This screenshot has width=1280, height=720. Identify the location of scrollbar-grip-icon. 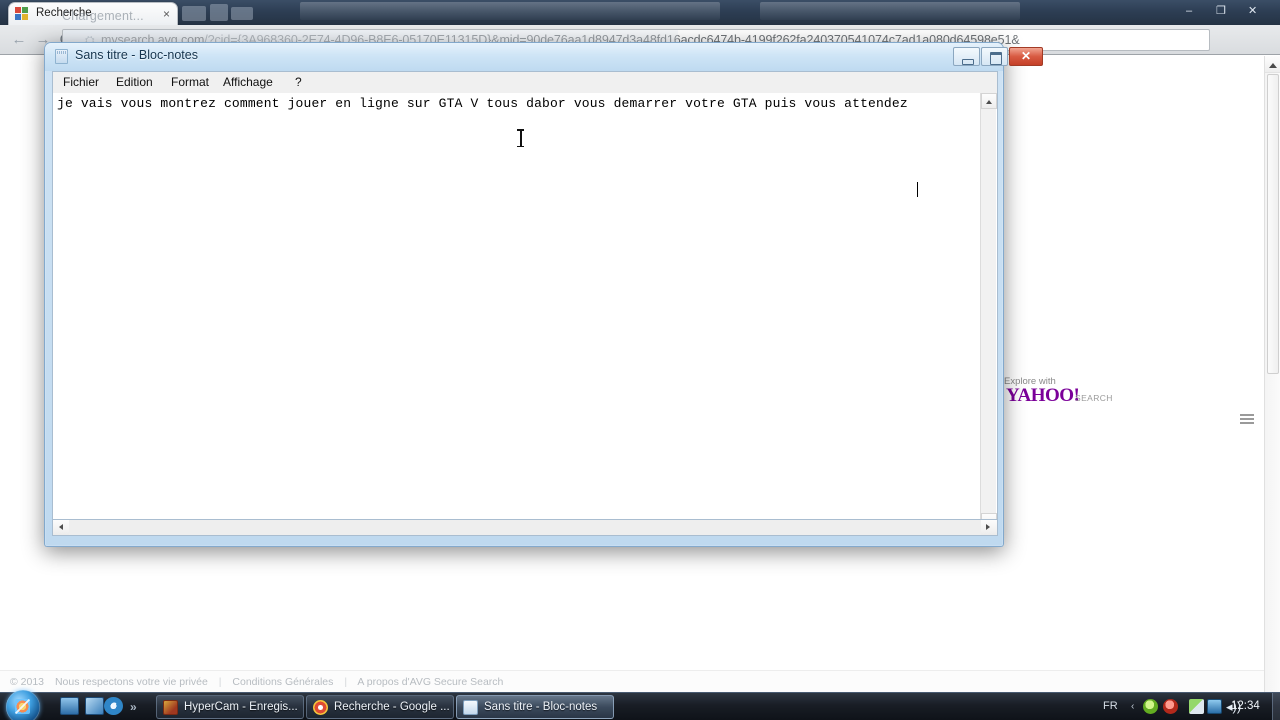
(1247, 420).